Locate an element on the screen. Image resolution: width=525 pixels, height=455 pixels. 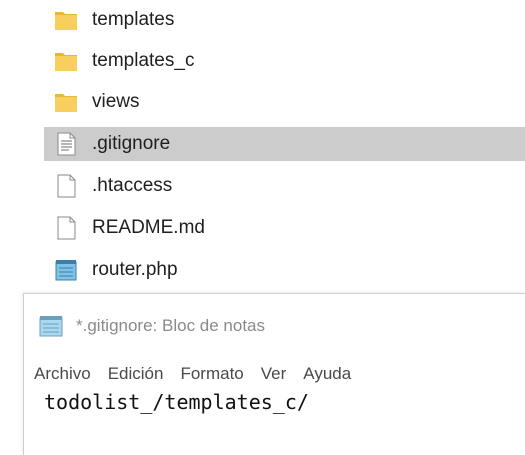
menu-formato: Formato is located at coordinates (211, 374).